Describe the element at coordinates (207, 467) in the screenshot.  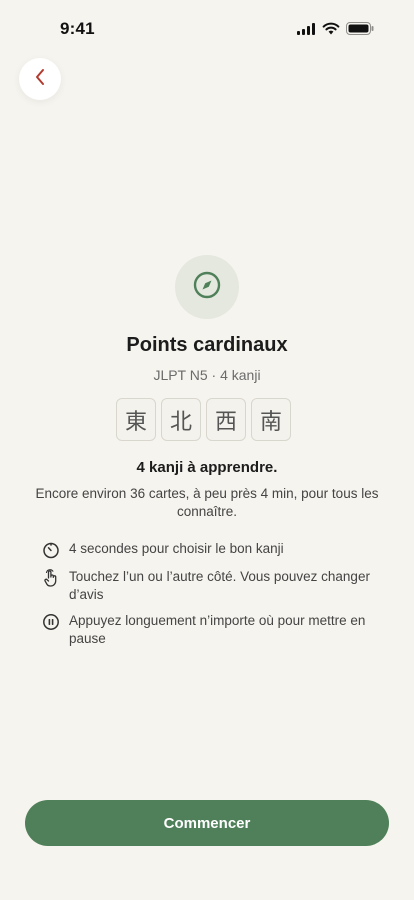
I see `learn-heading: 4 kanji à apprendre.` at that location.